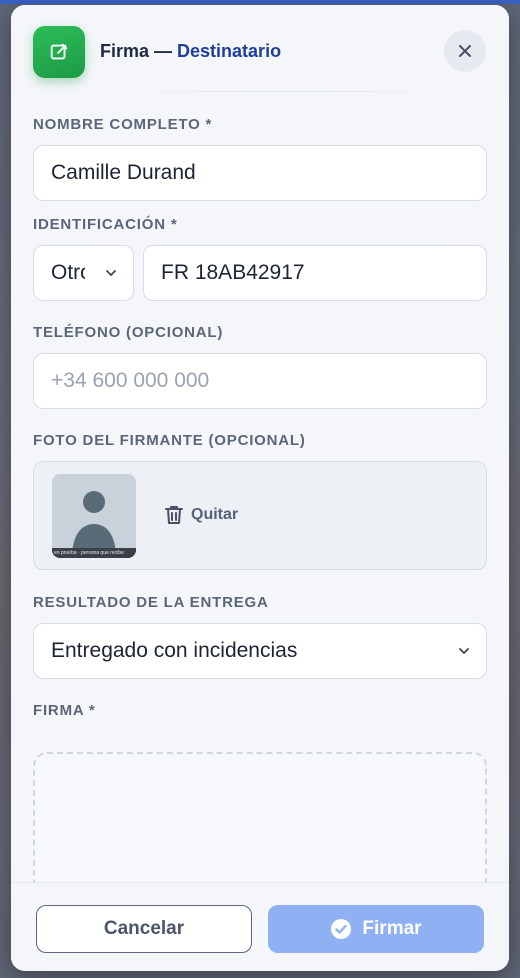 The width and height of the screenshot is (520, 978). I want to click on signature-label: FIRMA *, so click(64, 710).